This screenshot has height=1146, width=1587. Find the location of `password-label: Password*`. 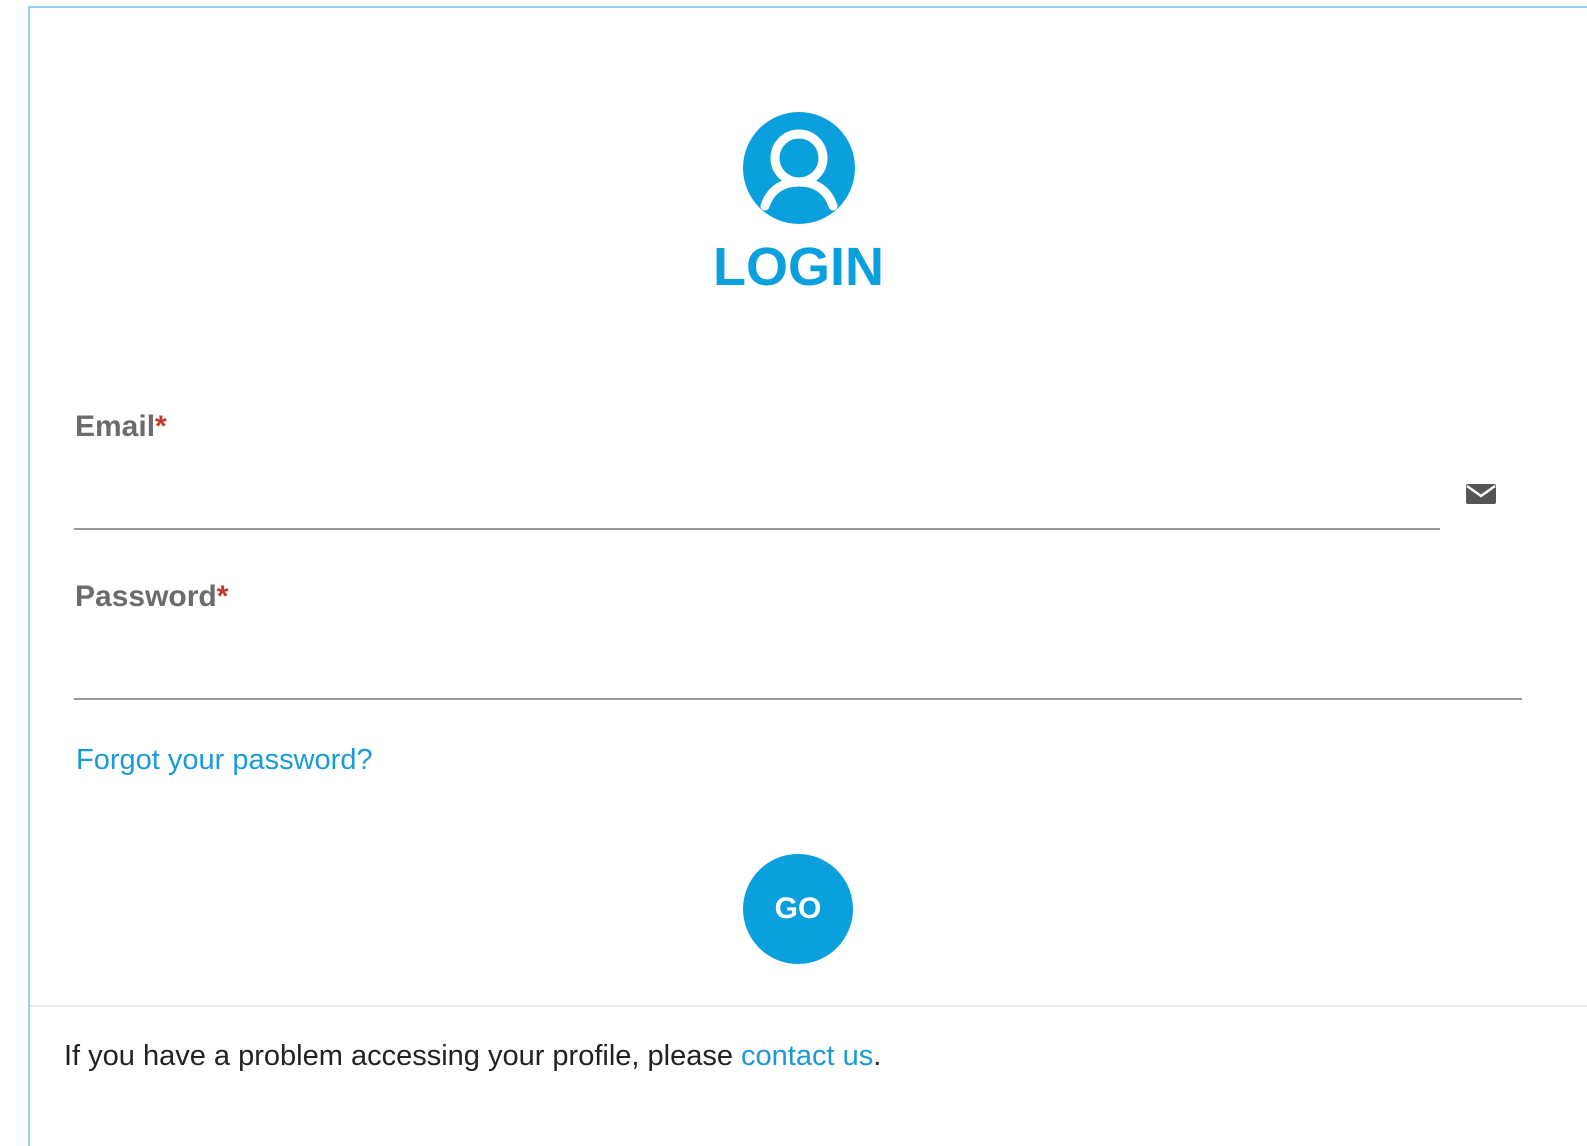

password-label: Password* is located at coordinates (151, 597).